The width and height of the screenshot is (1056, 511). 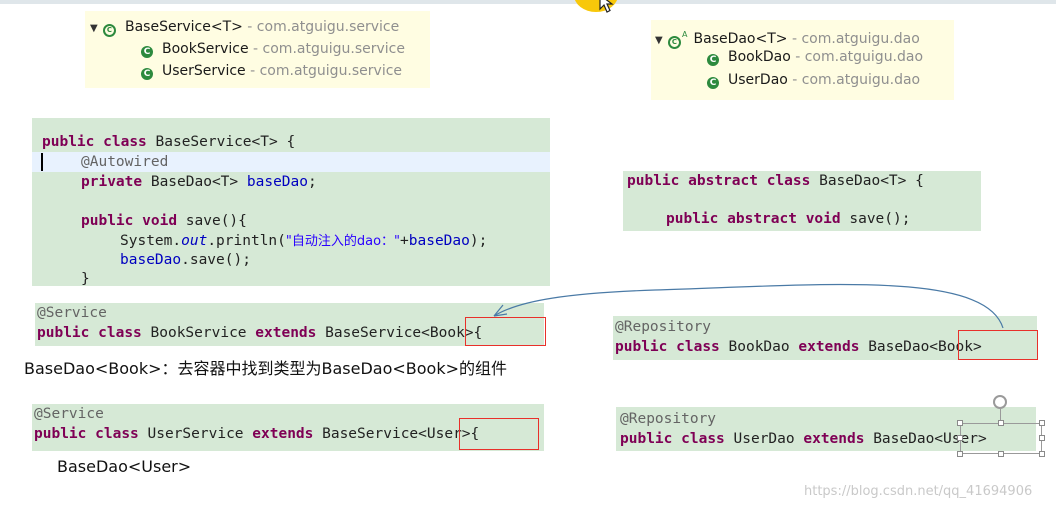 What do you see at coordinates (918, 491) in the screenshot?
I see `watermark: https://blog.csdn.net/qq_41694906` at bounding box center [918, 491].